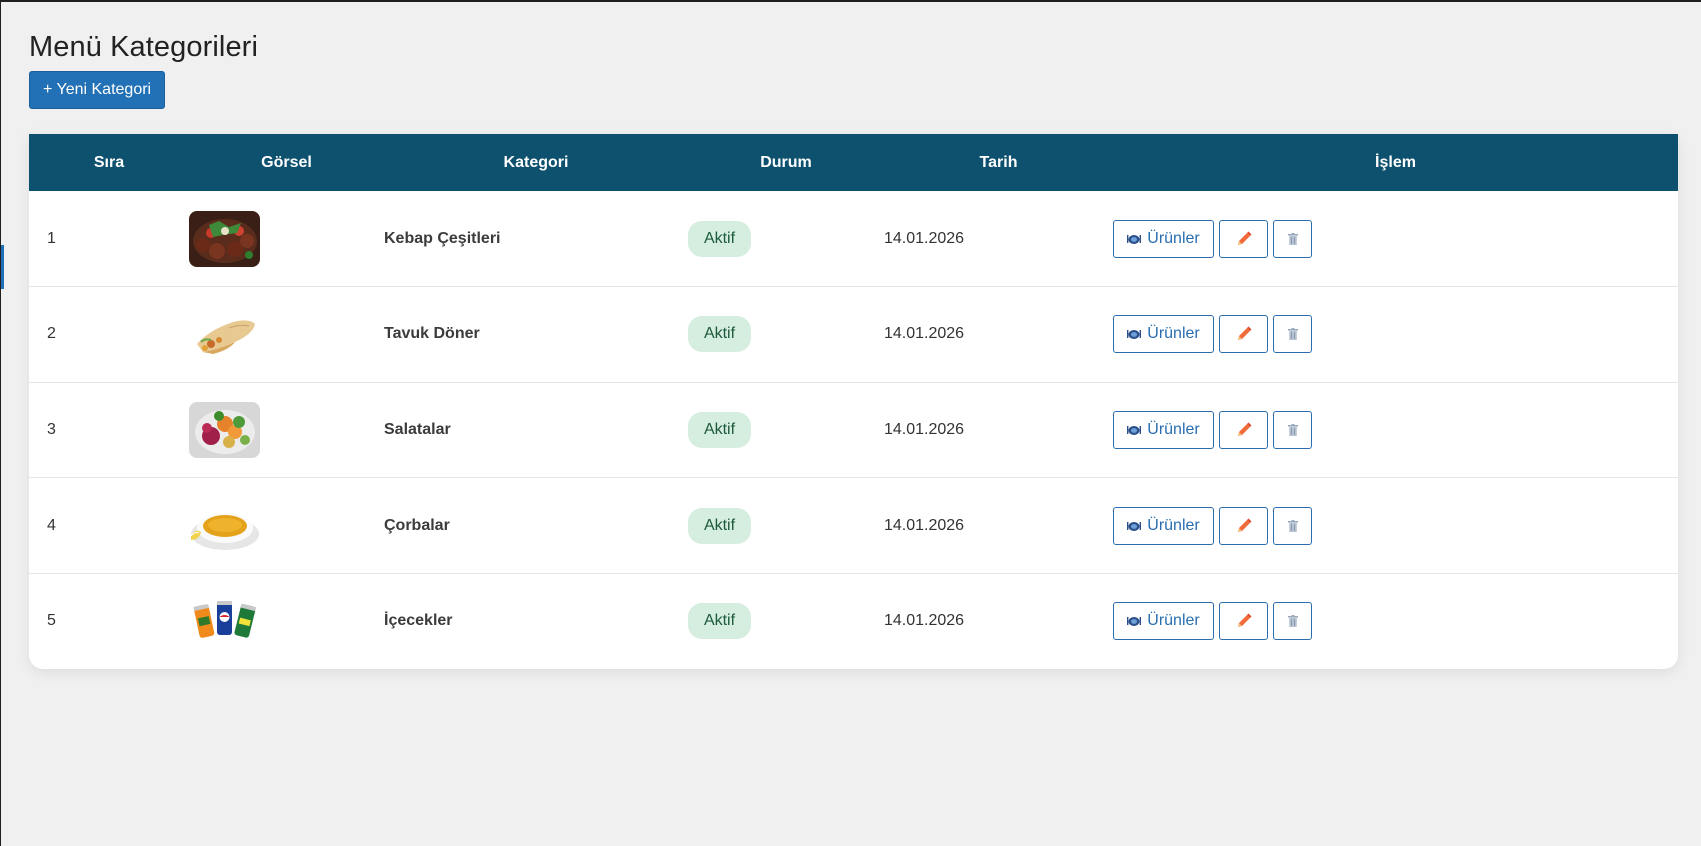 This screenshot has width=1701, height=846. I want to click on new-category-button: + Yeni Kategori, so click(97, 90).